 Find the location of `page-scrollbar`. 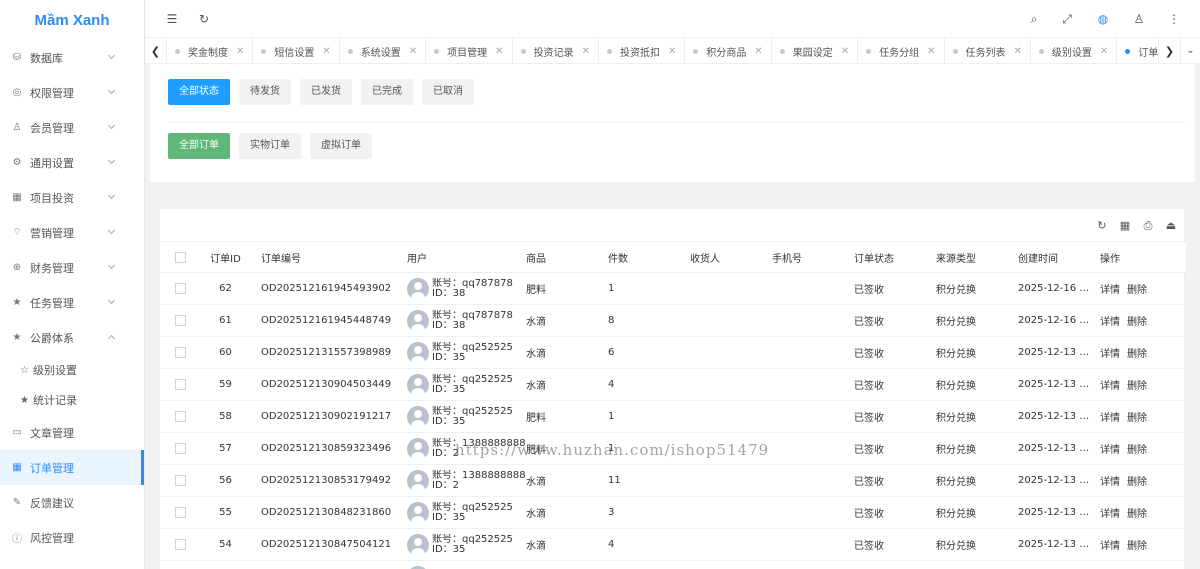

page-scrollbar is located at coordinates (1197, 316).